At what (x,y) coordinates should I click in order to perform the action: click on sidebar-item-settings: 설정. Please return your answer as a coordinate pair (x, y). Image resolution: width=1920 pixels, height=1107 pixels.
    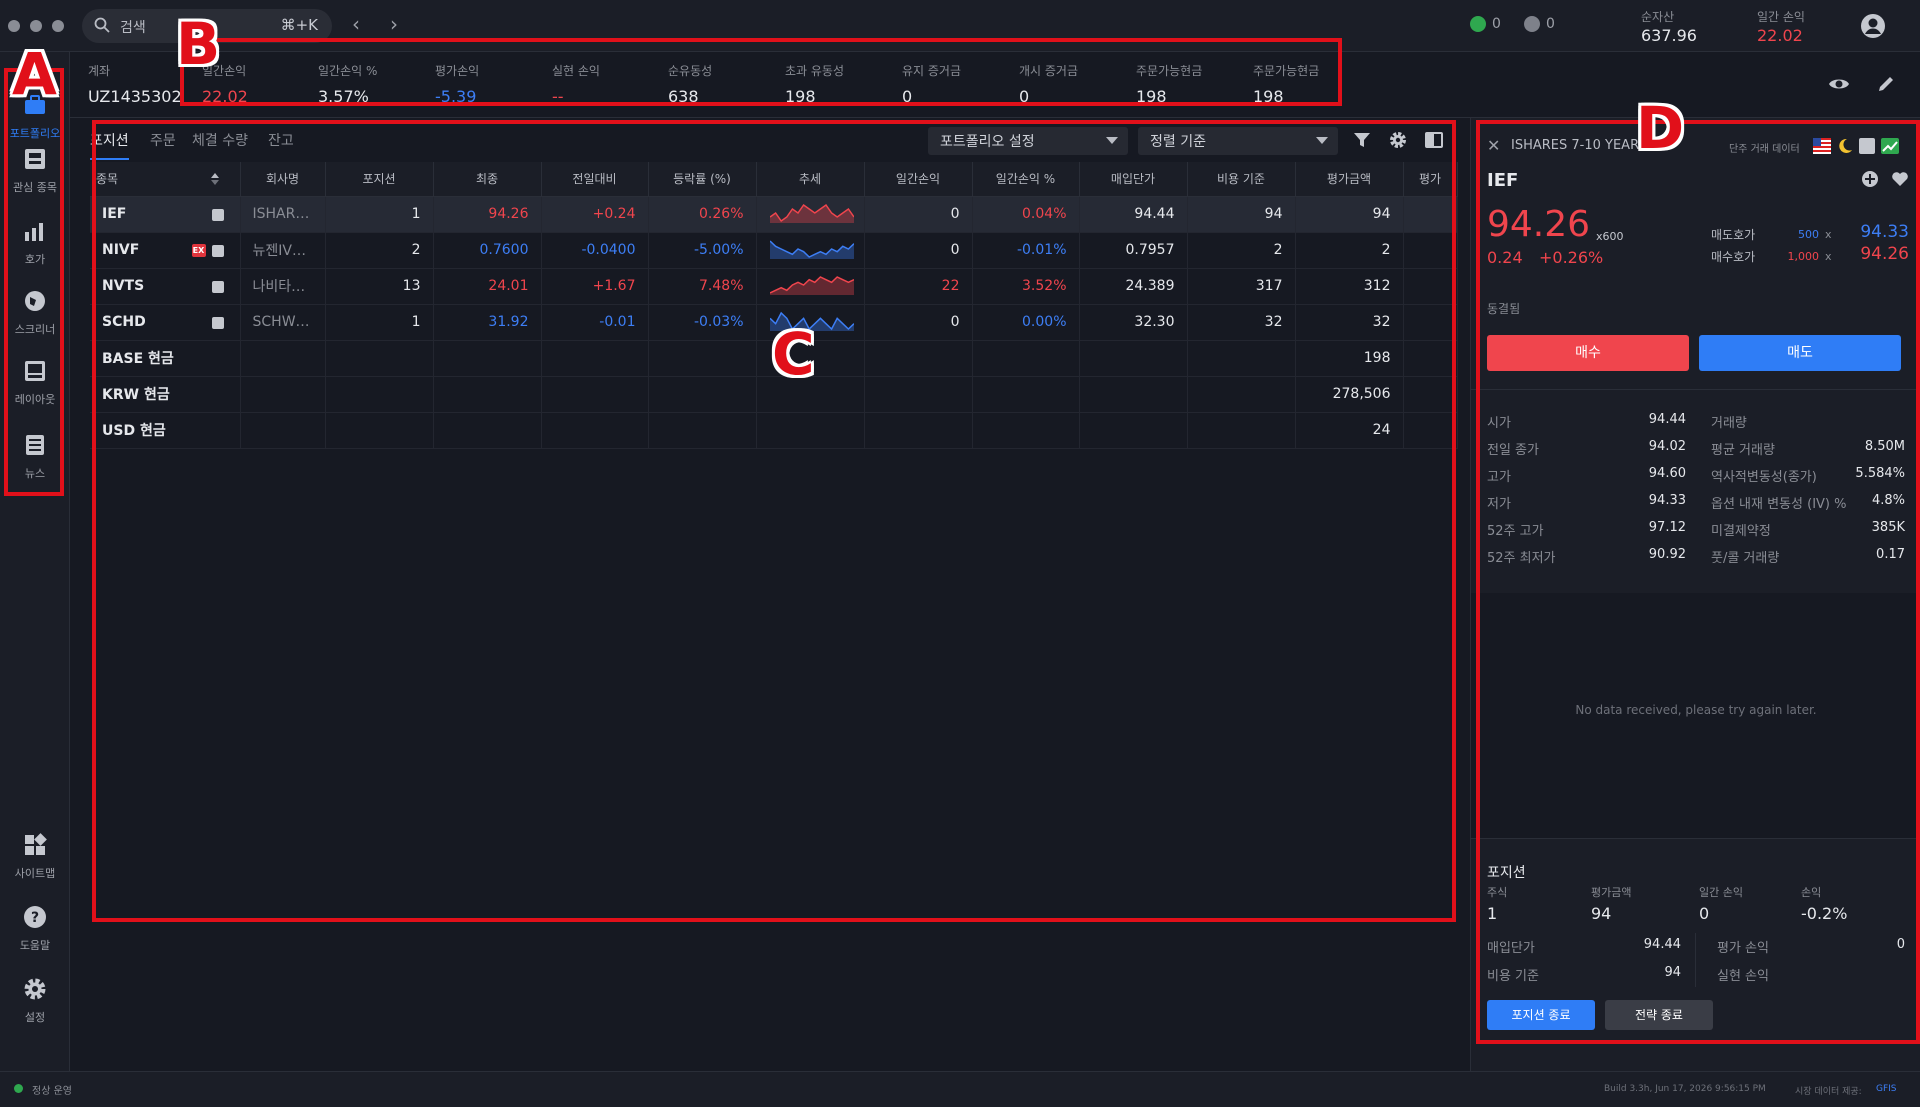
    Looking at the image, I should click on (35, 1000).